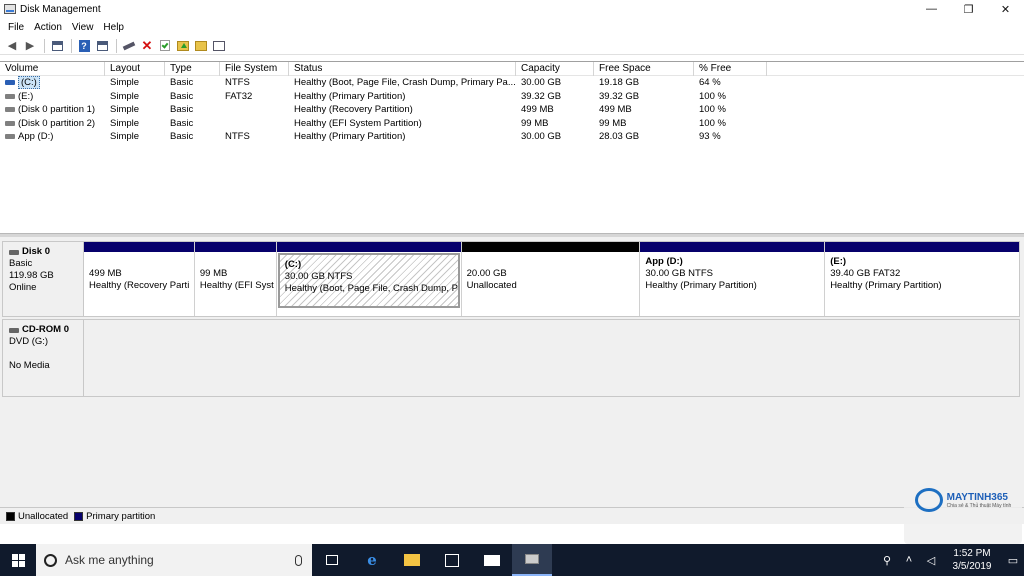 The image size is (1024, 576). Describe the element at coordinates (532, 560) in the screenshot. I see `disk-management-taskbar-icon` at that location.